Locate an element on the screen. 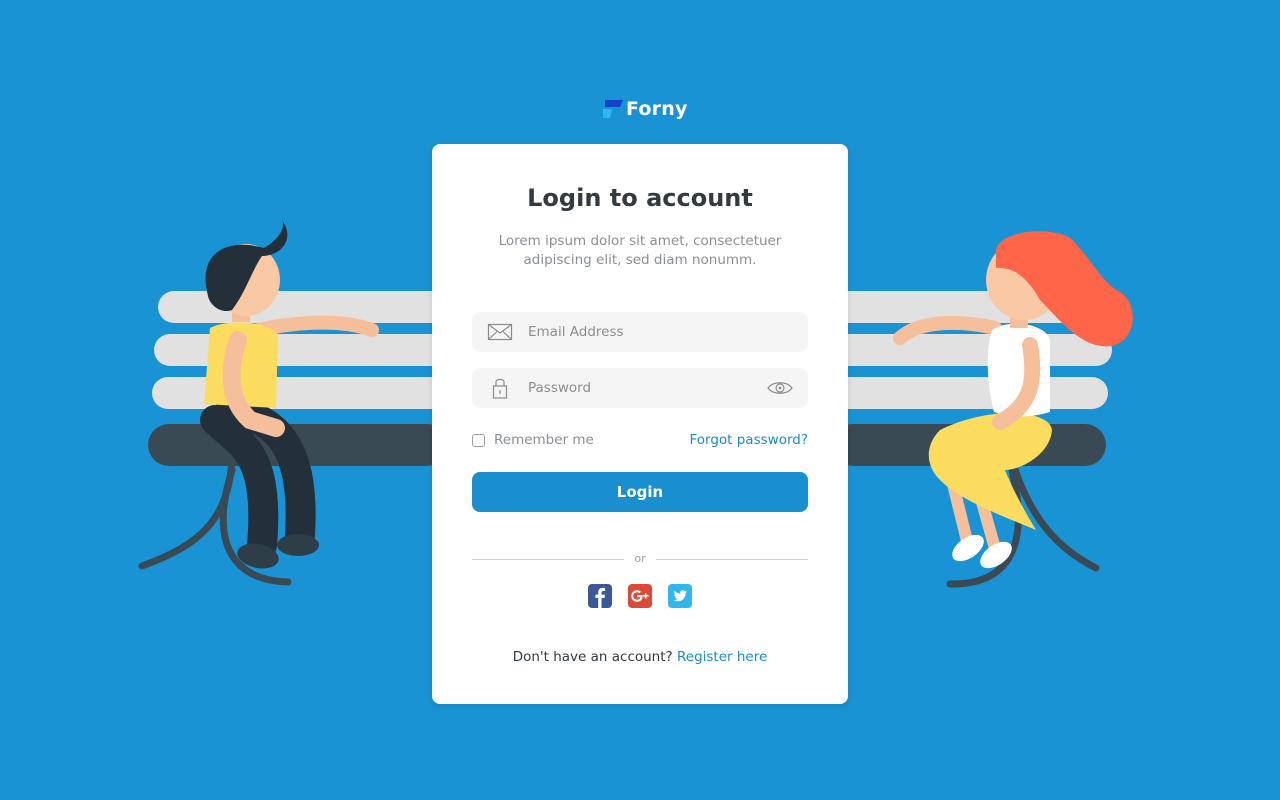 The width and height of the screenshot is (1280, 800). remember-me: Remember me is located at coordinates (533, 440).